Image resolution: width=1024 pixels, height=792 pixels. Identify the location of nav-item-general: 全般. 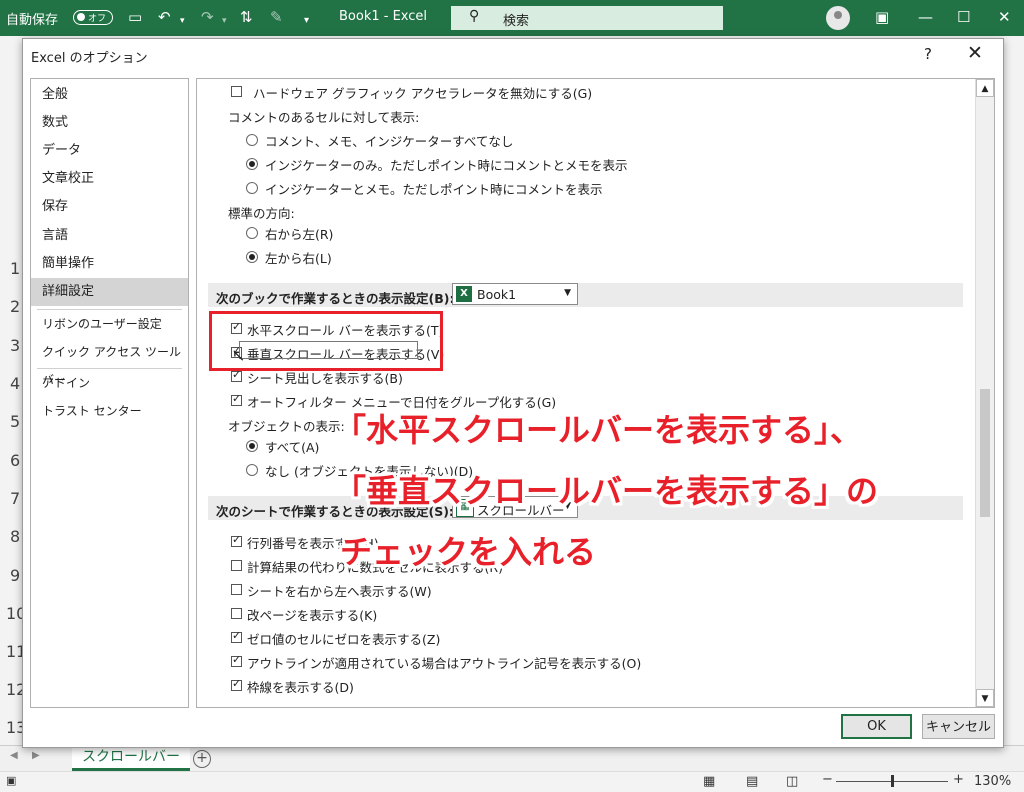
(109, 95).